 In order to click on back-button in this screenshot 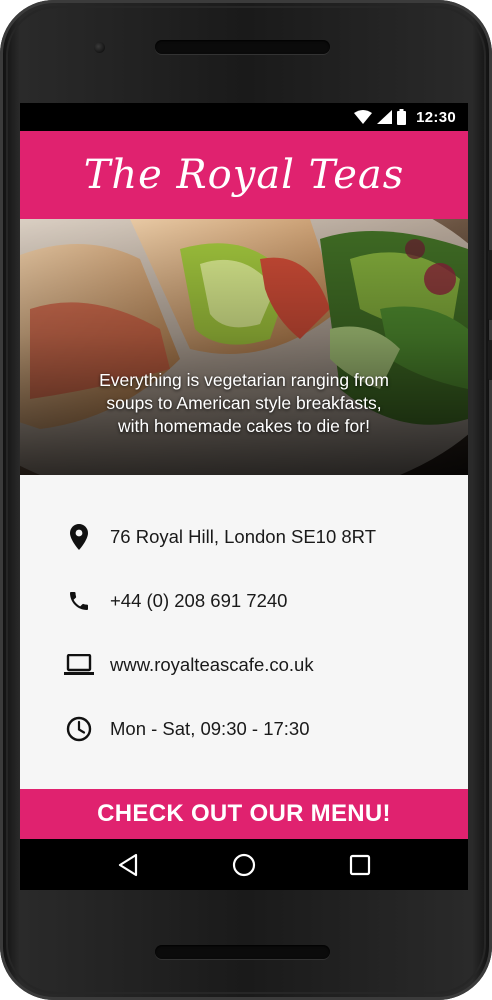, I will do `click(128, 865)`.